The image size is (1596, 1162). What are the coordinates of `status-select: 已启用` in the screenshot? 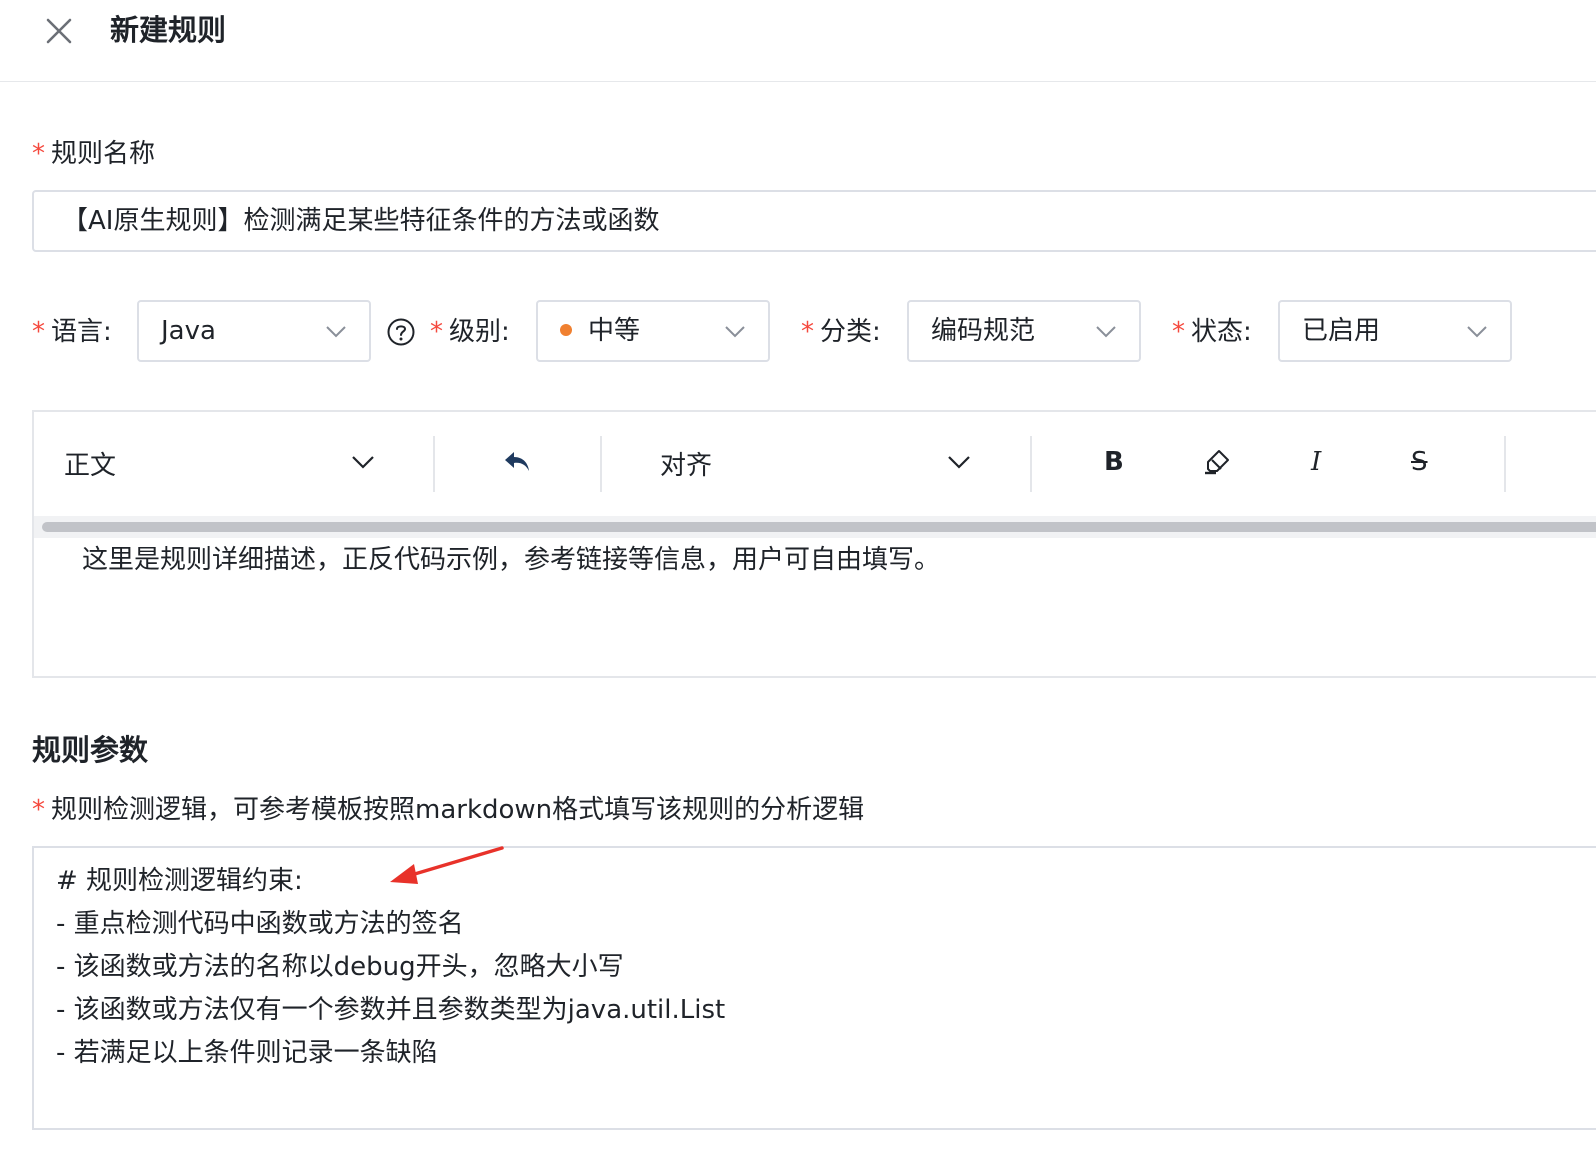 It's located at (1395, 331).